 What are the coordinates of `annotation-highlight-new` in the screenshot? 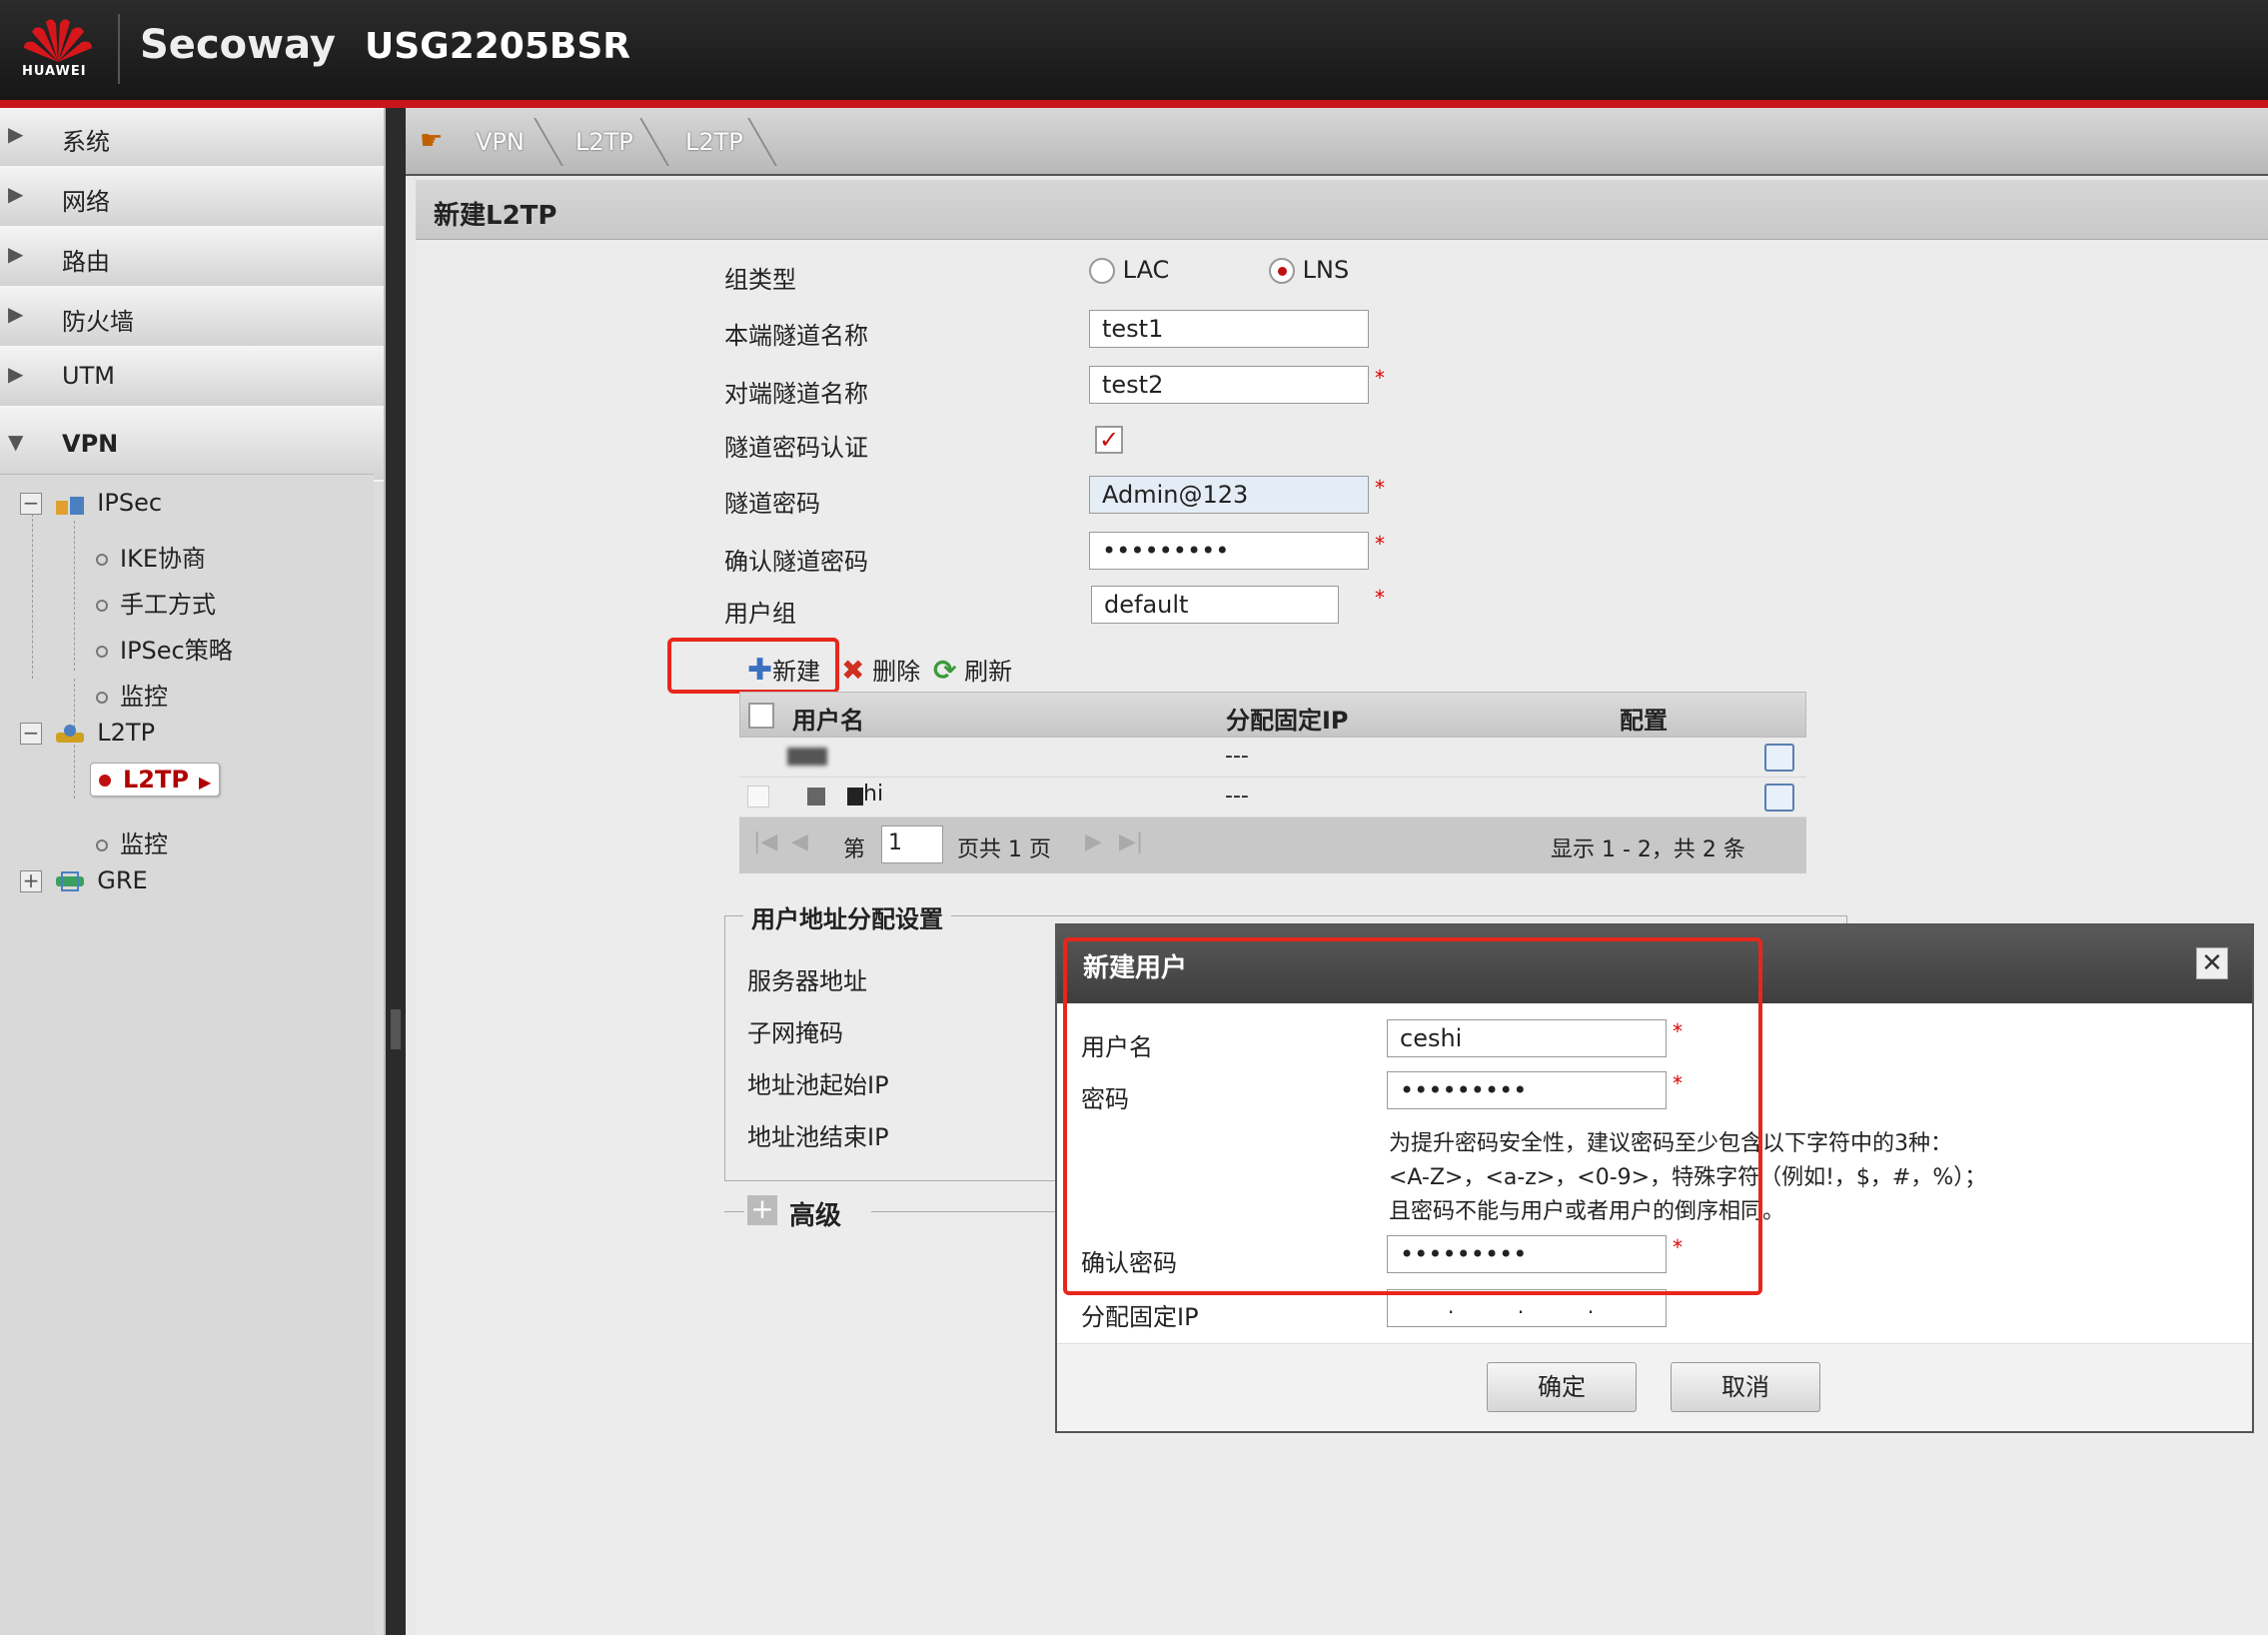 It's located at (753, 666).